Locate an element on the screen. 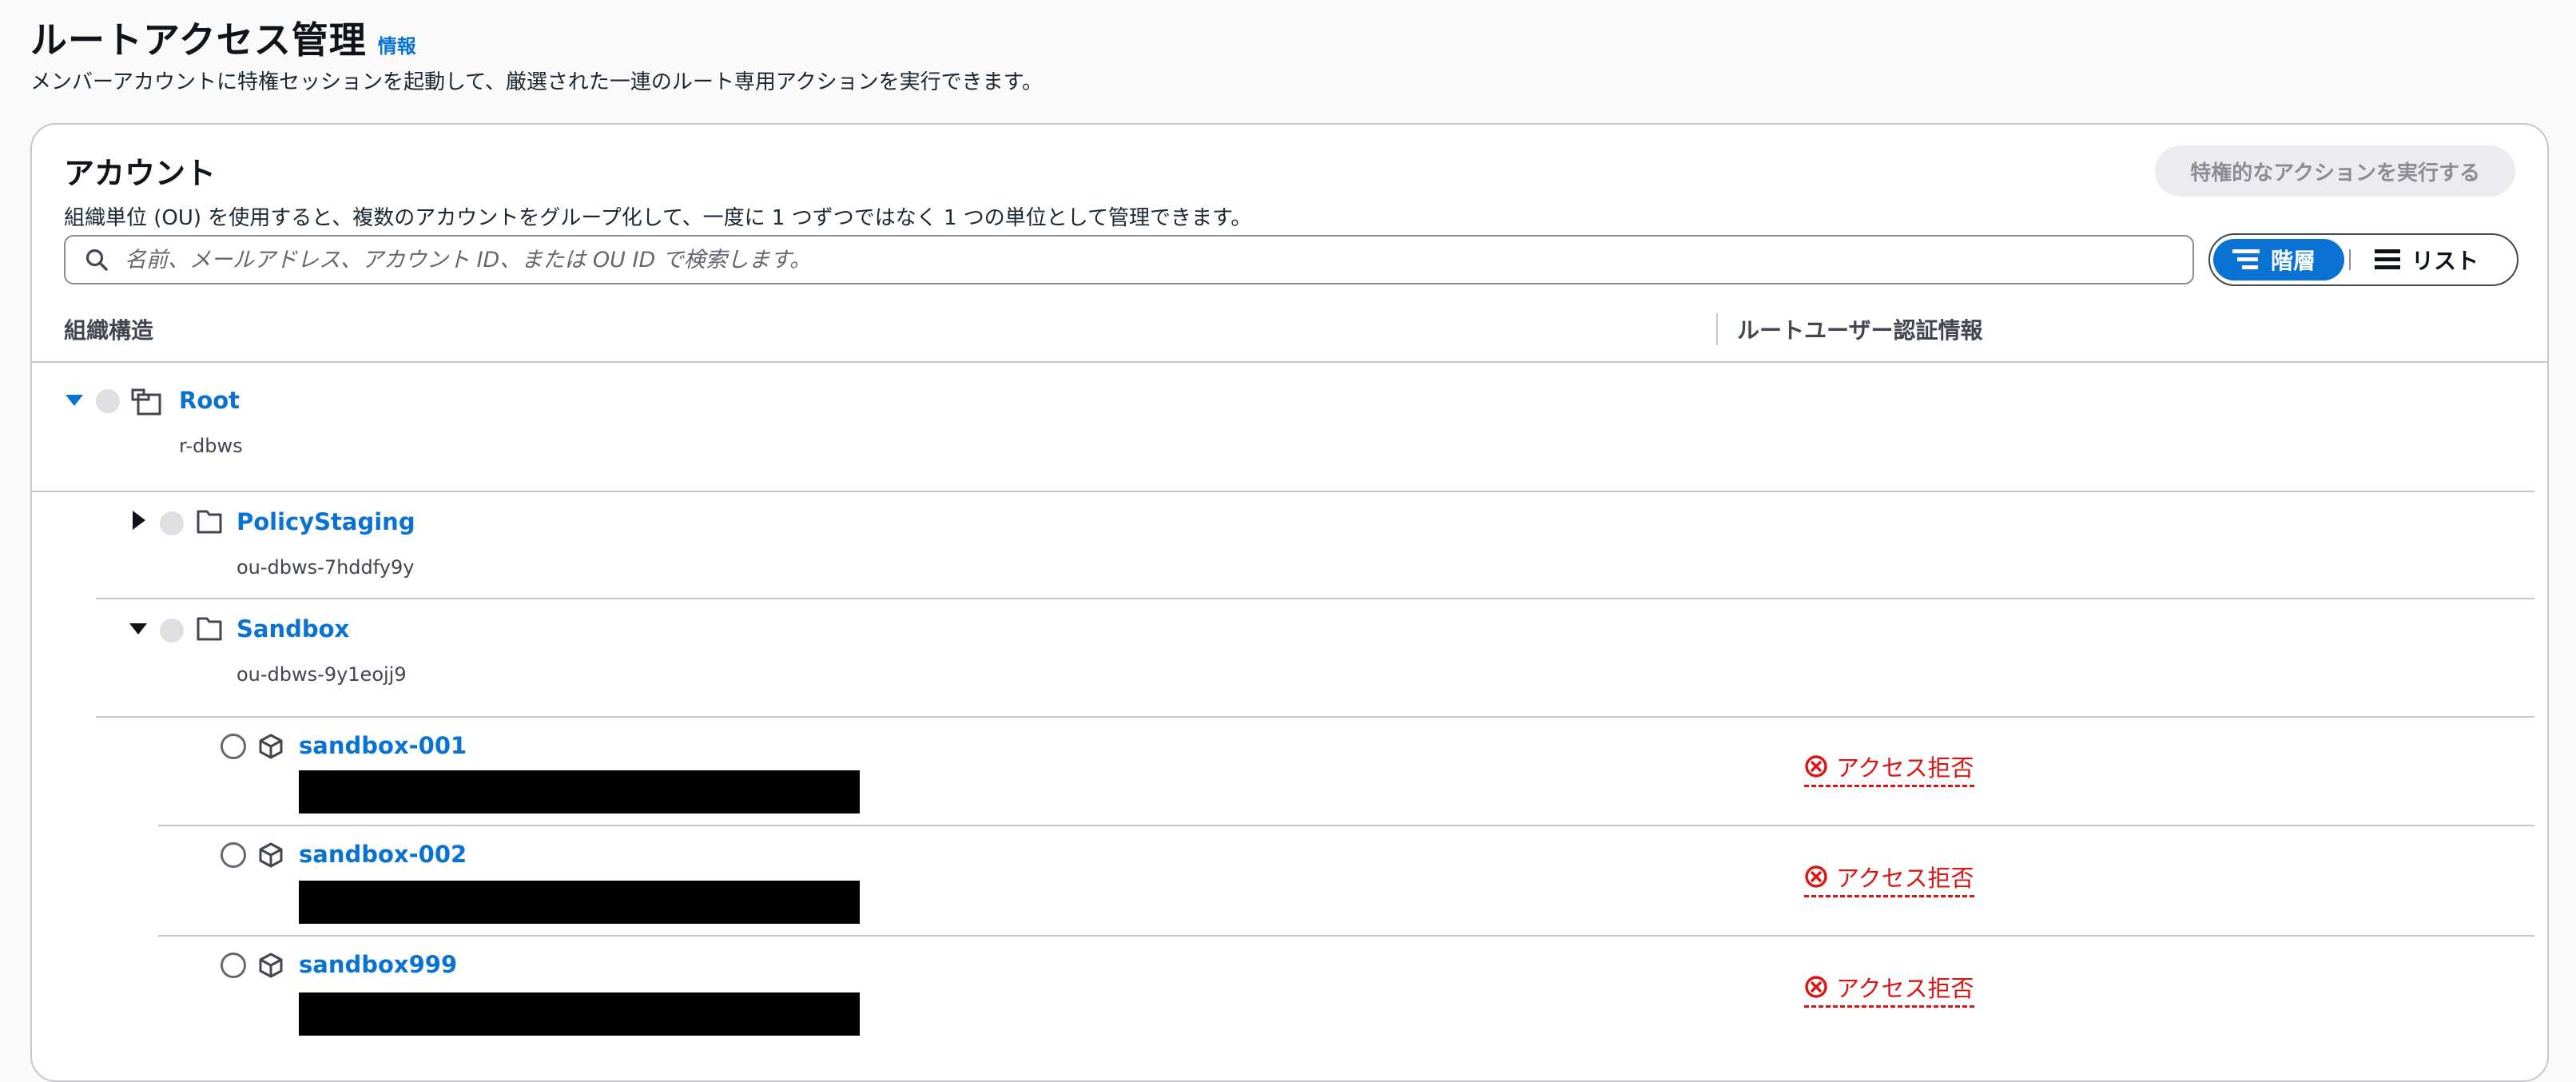 Image resolution: width=2576 pixels, height=1082 pixels. sandbox-radio is located at coordinates (172, 630).